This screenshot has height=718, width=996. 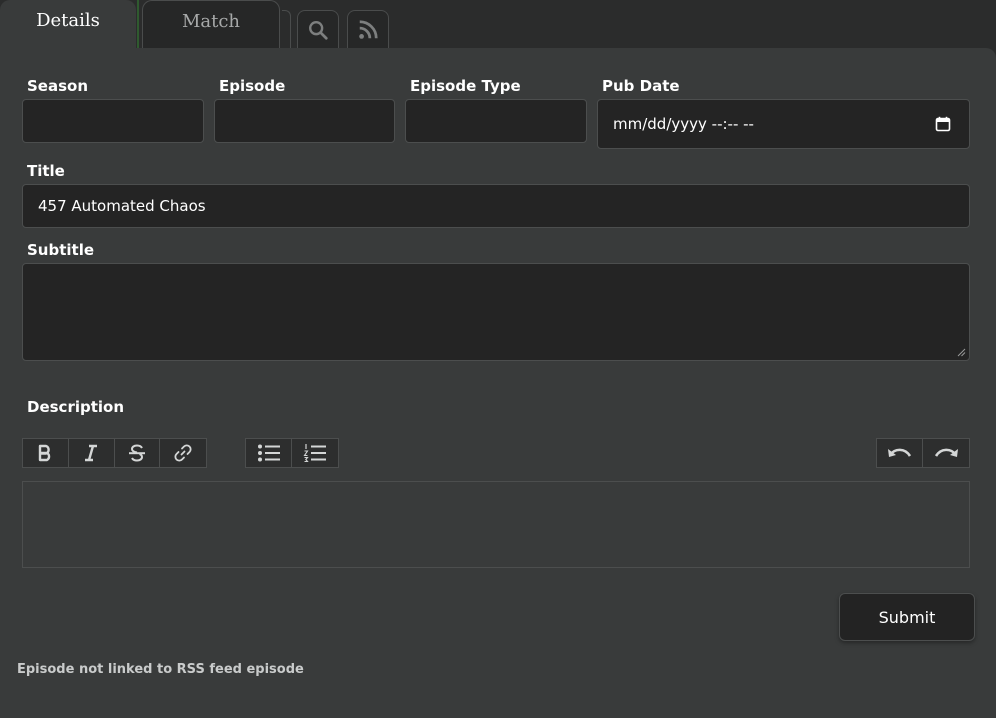 I want to click on rss-link-status: Episode not linked to RSS feed episode, so click(x=160, y=669).